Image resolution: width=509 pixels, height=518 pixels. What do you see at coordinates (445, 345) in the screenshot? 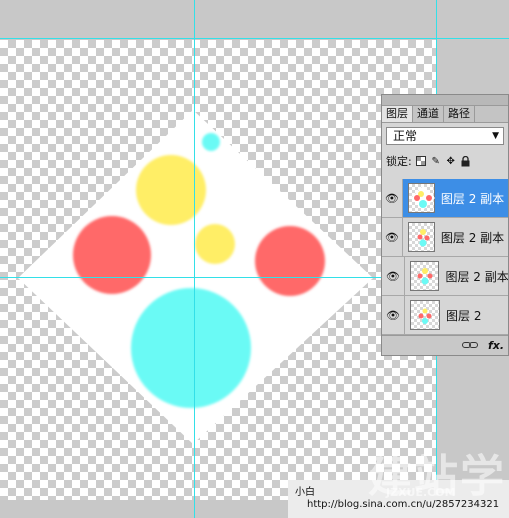
I see `panel-bottom-bar: fx.` at bounding box center [445, 345].